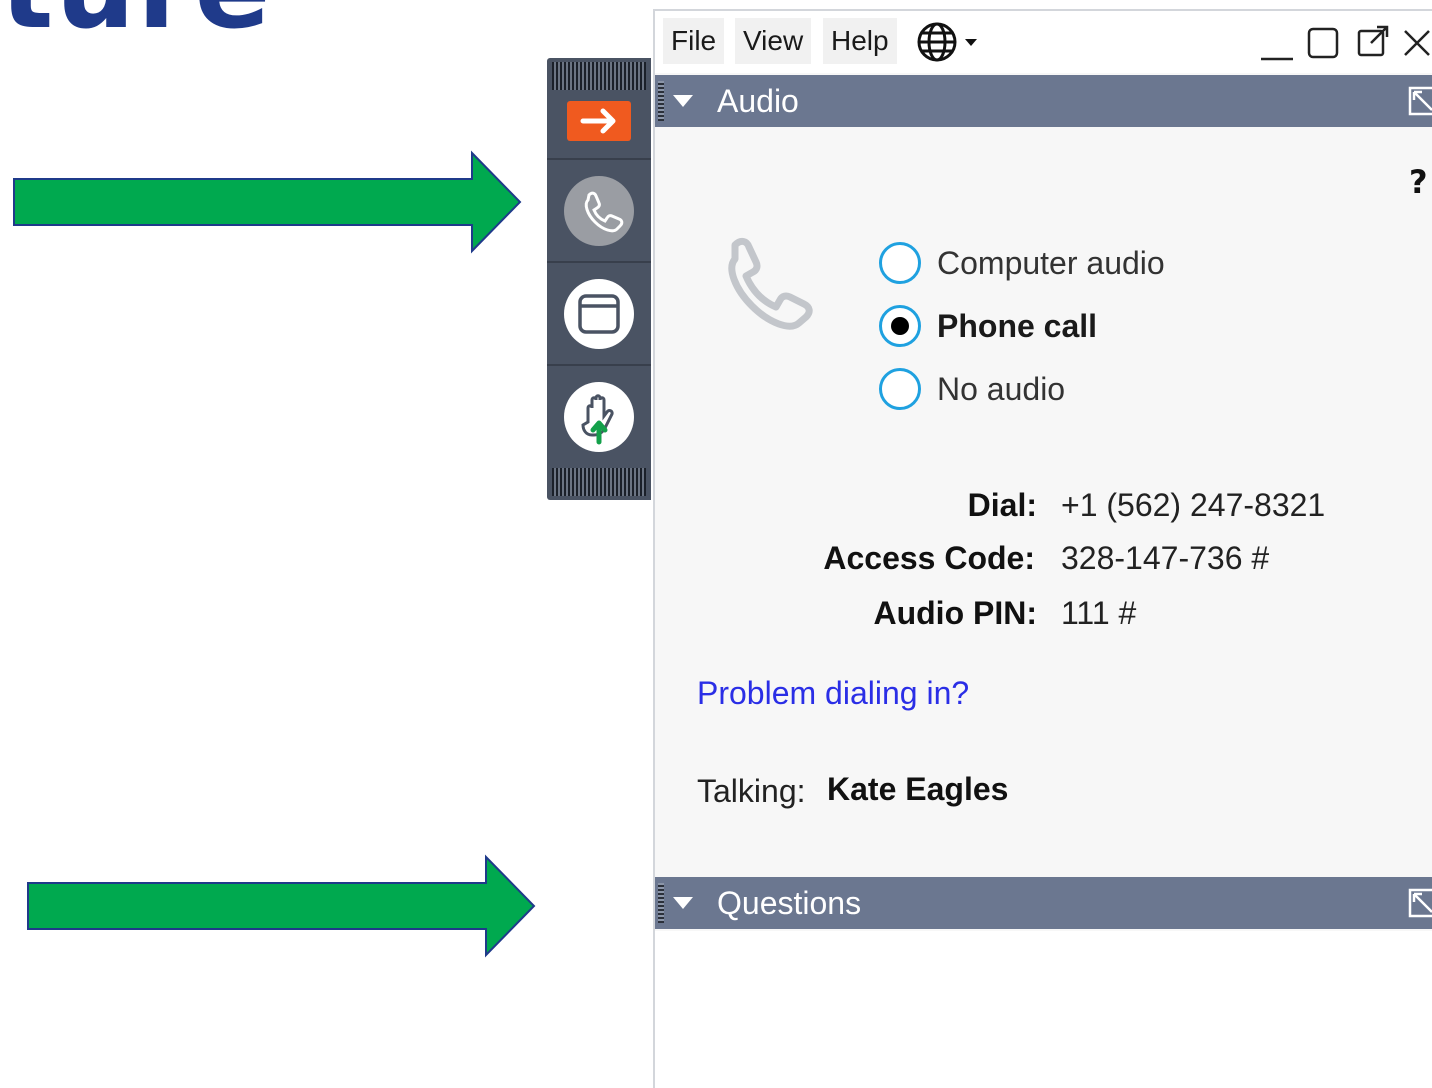  What do you see at coordinates (1001, 389) in the screenshot?
I see `radio-label: No audio` at bounding box center [1001, 389].